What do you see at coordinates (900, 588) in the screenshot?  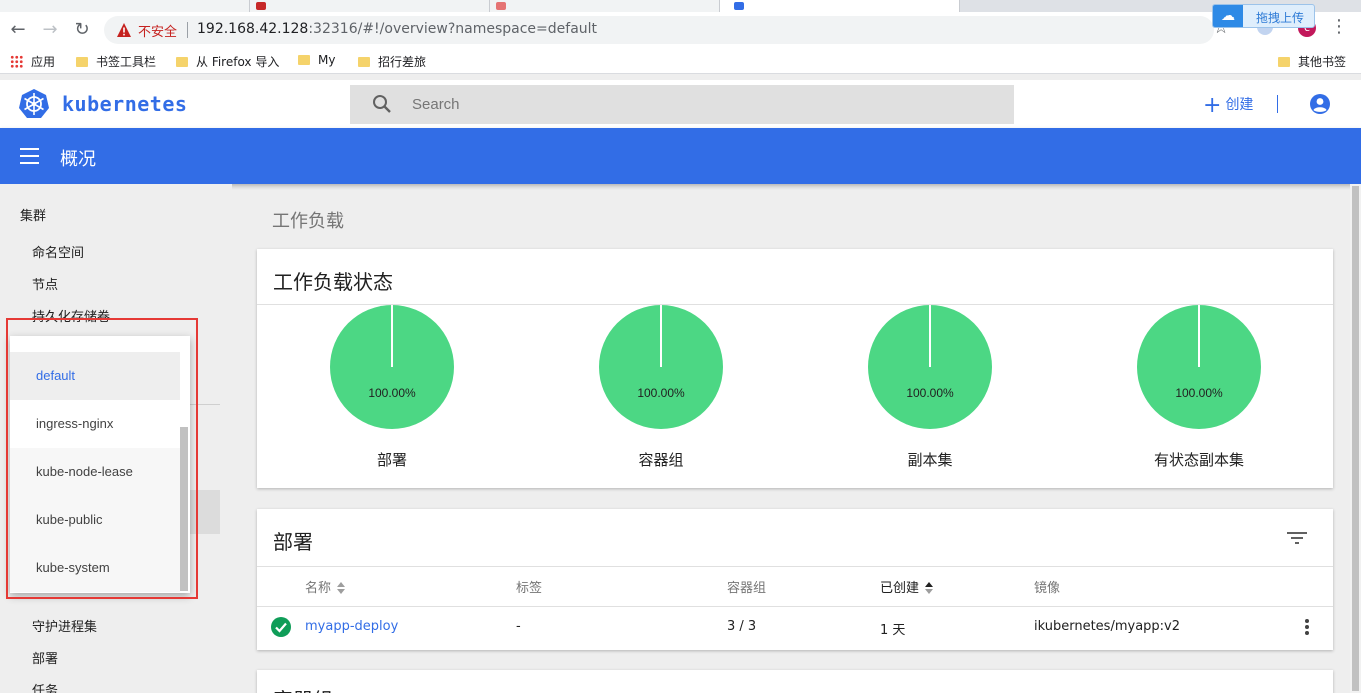 I see `column-header-label: 已创建` at bounding box center [900, 588].